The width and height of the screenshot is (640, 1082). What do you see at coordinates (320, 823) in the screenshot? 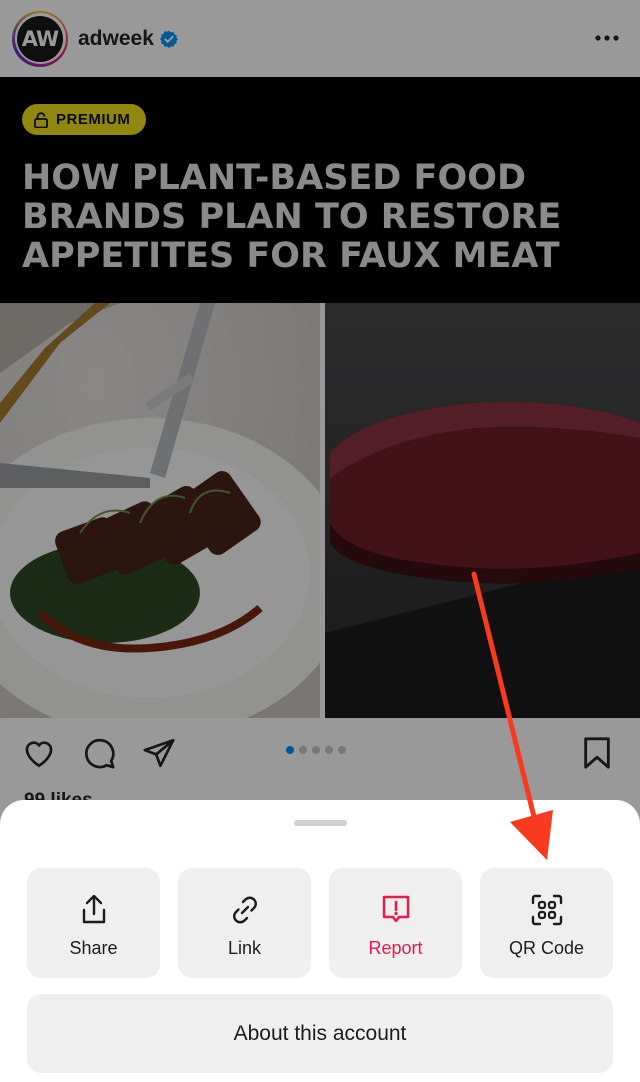
I see `sheet-grabber` at bounding box center [320, 823].